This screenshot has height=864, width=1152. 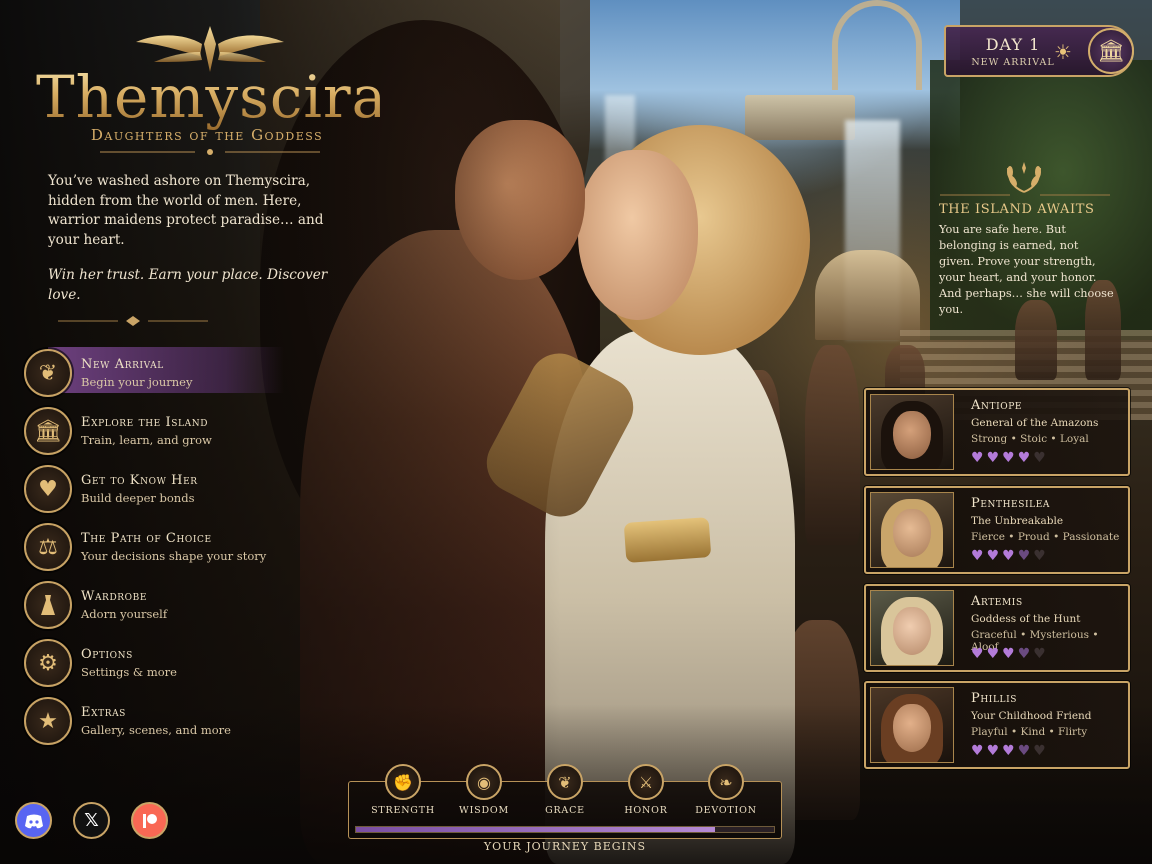 What do you see at coordinates (565, 846) in the screenshot?
I see `journey-label: YOUR JOURNEY BEGINS` at bounding box center [565, 846].